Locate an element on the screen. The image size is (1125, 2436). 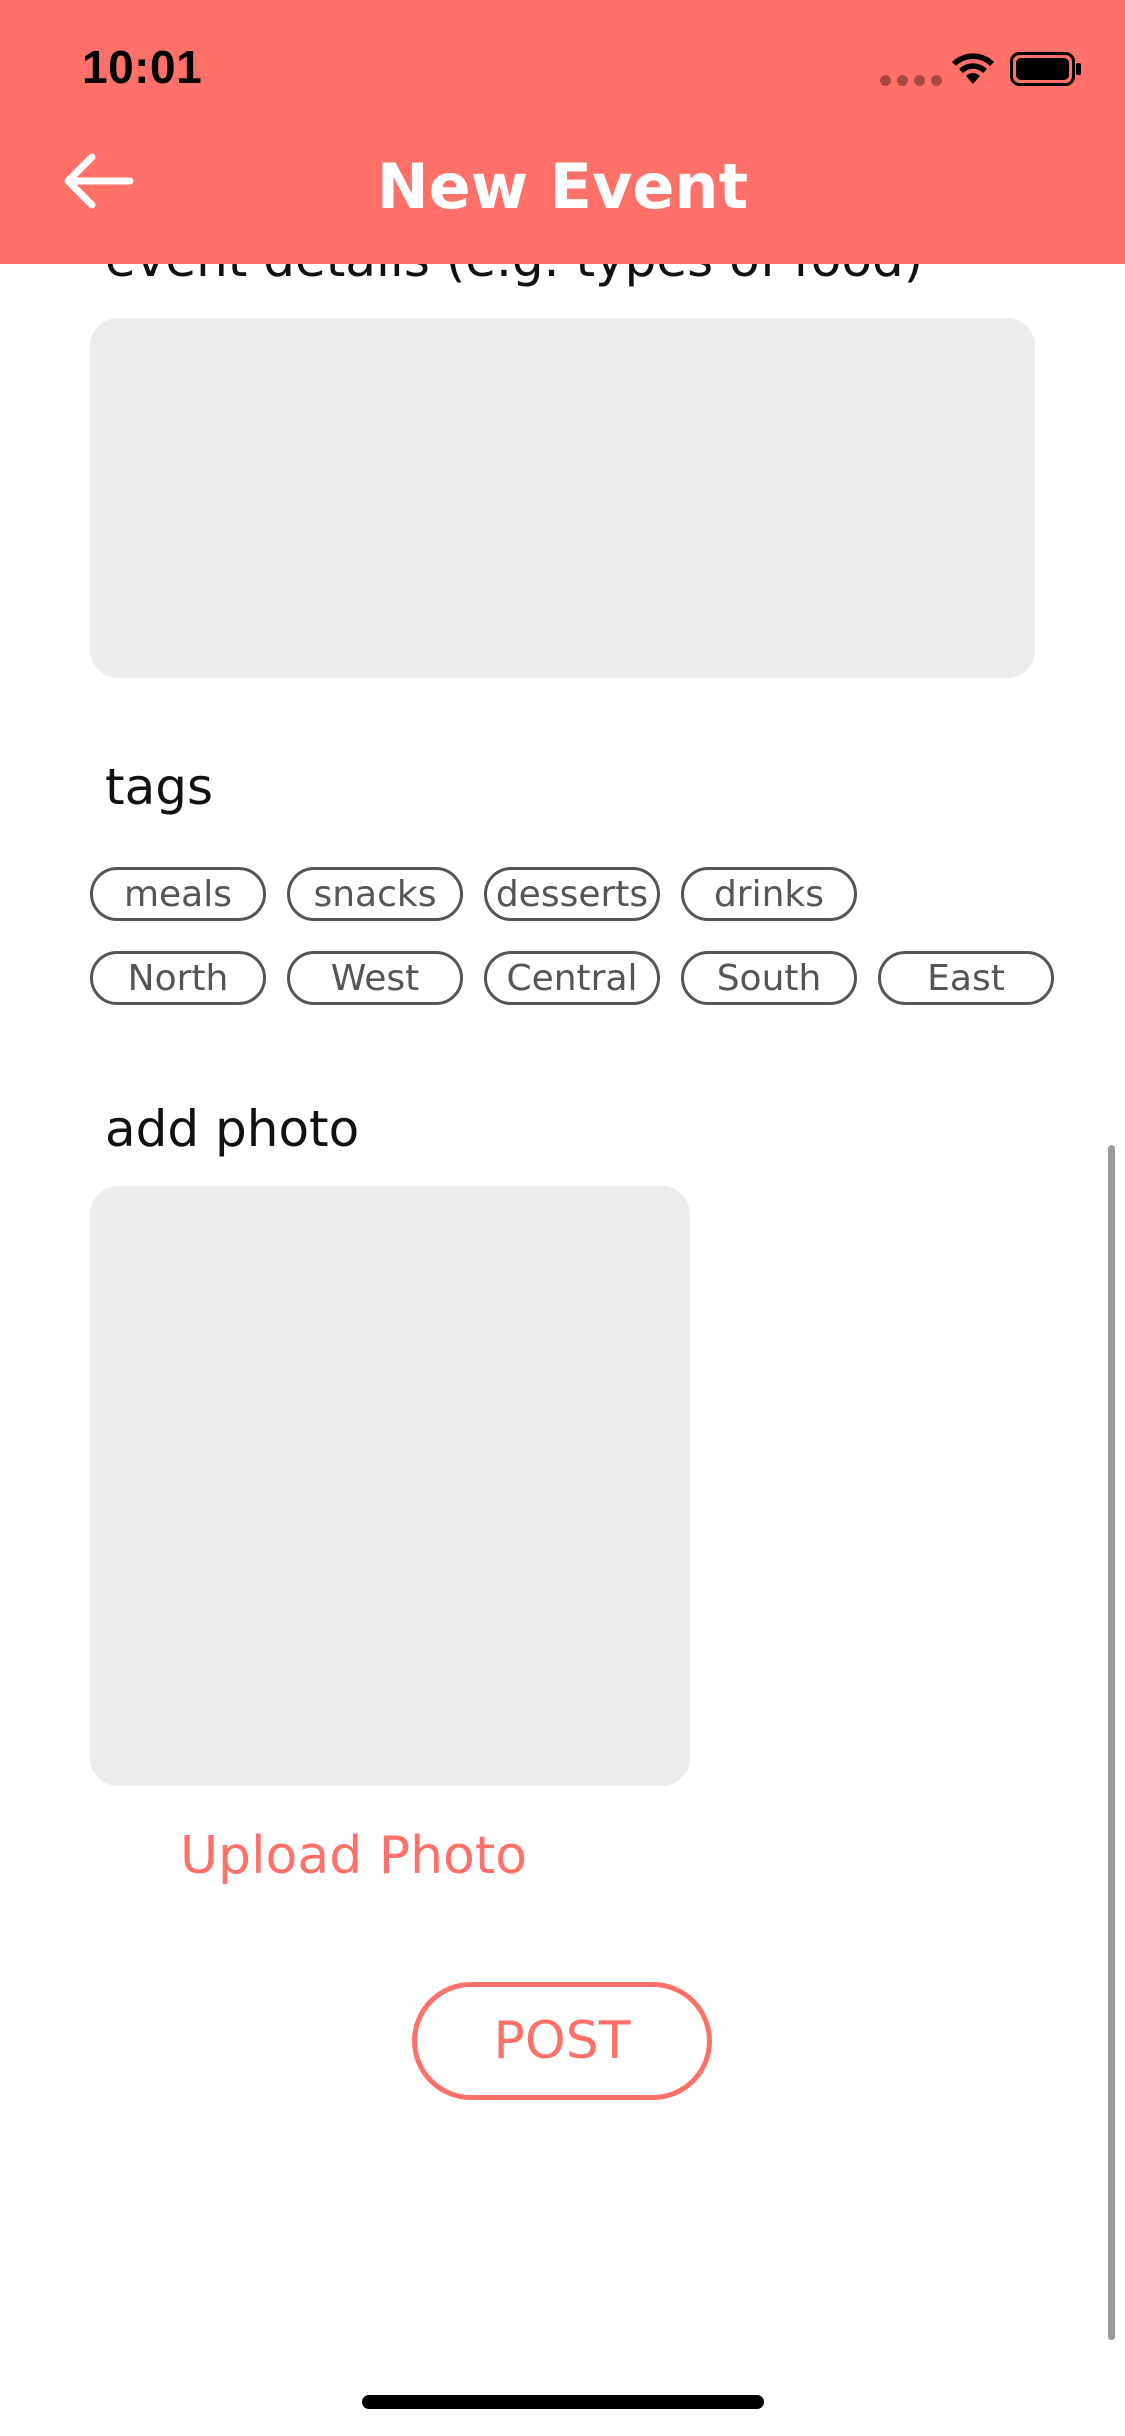
home-indicator is located at coordinates (563, 2402).